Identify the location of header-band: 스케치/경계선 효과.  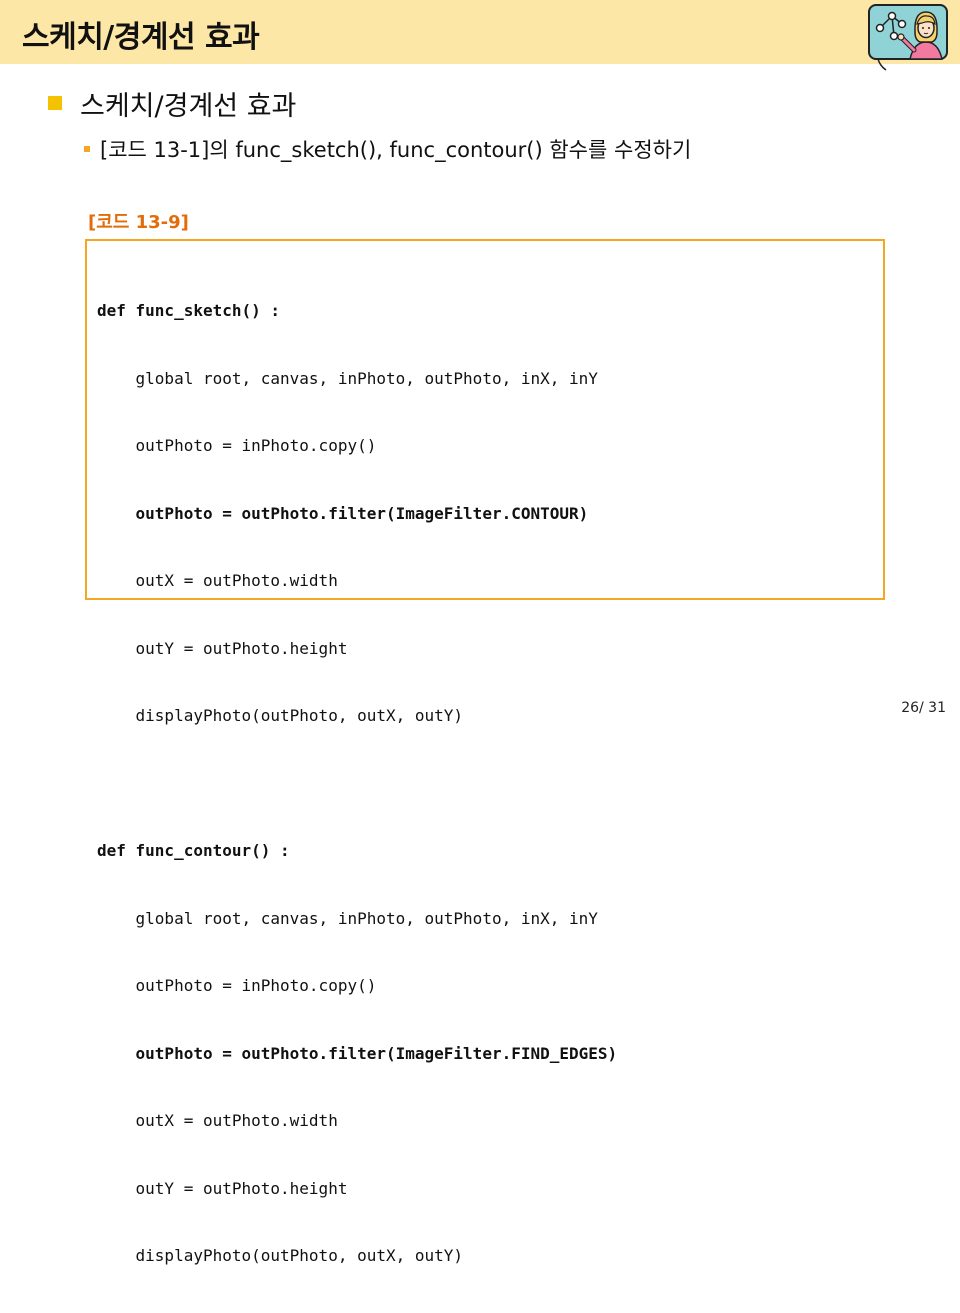
(480, 32).